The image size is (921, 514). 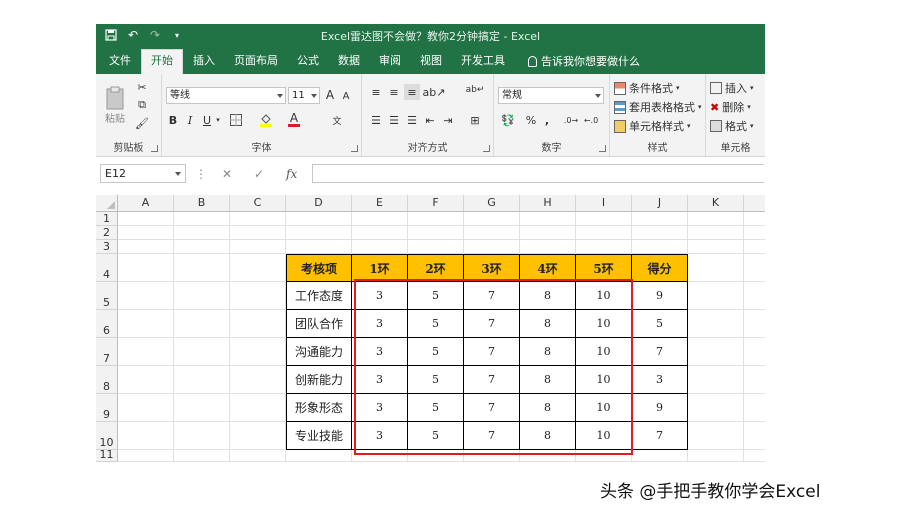 I want to click on increase-indent-icon: ⇥, so click(x=448, y=120).